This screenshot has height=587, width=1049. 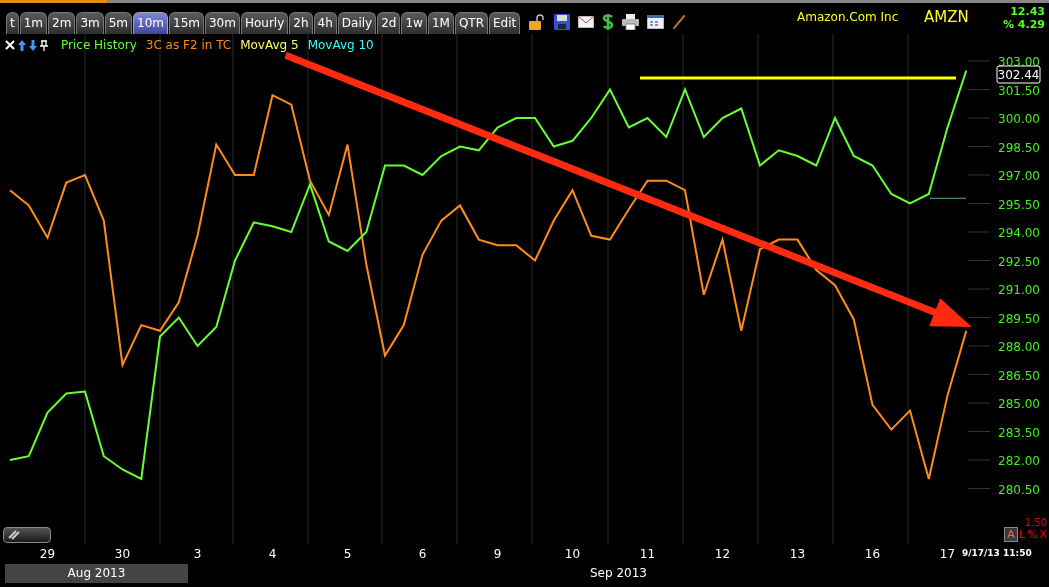 I want to click on pin-icon, so click(x=44, y=45).